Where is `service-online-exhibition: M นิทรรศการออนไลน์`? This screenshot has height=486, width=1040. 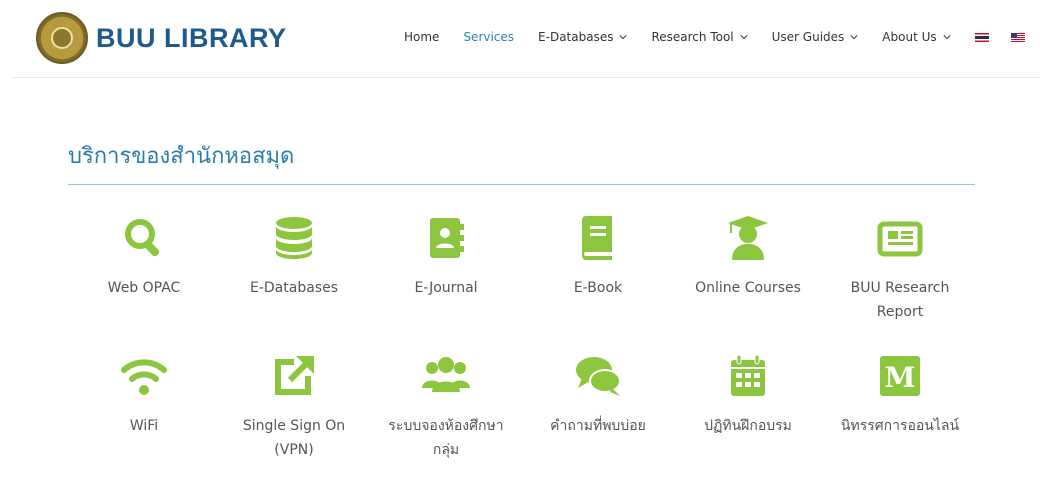 service-online-exhibition: M นิทรรศการออนไลน์ is located at coordinates (900, 395).